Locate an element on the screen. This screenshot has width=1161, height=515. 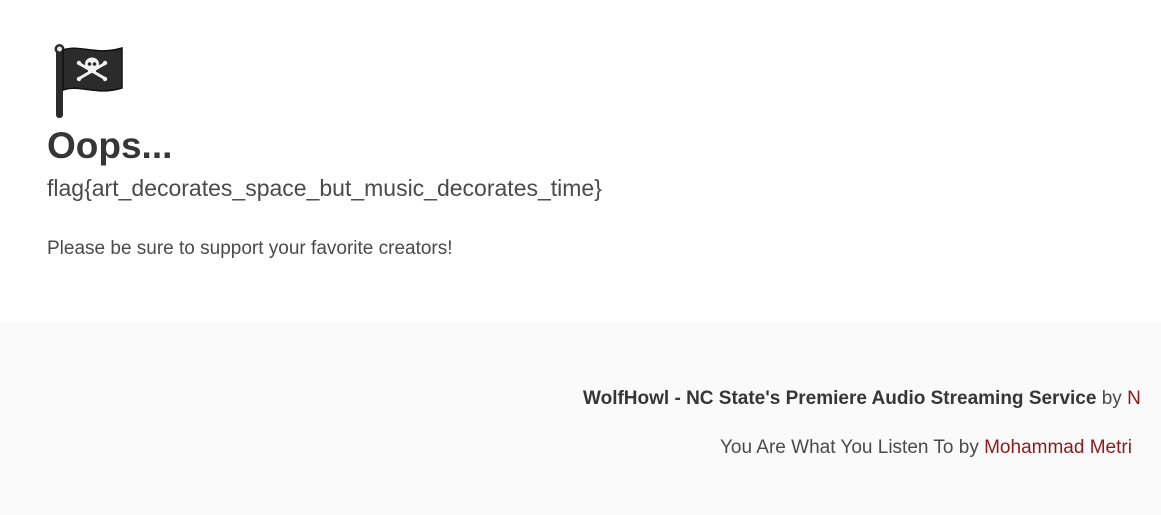
footer-tagline: You Are What You Listen To is located at coordinates (837, 447).